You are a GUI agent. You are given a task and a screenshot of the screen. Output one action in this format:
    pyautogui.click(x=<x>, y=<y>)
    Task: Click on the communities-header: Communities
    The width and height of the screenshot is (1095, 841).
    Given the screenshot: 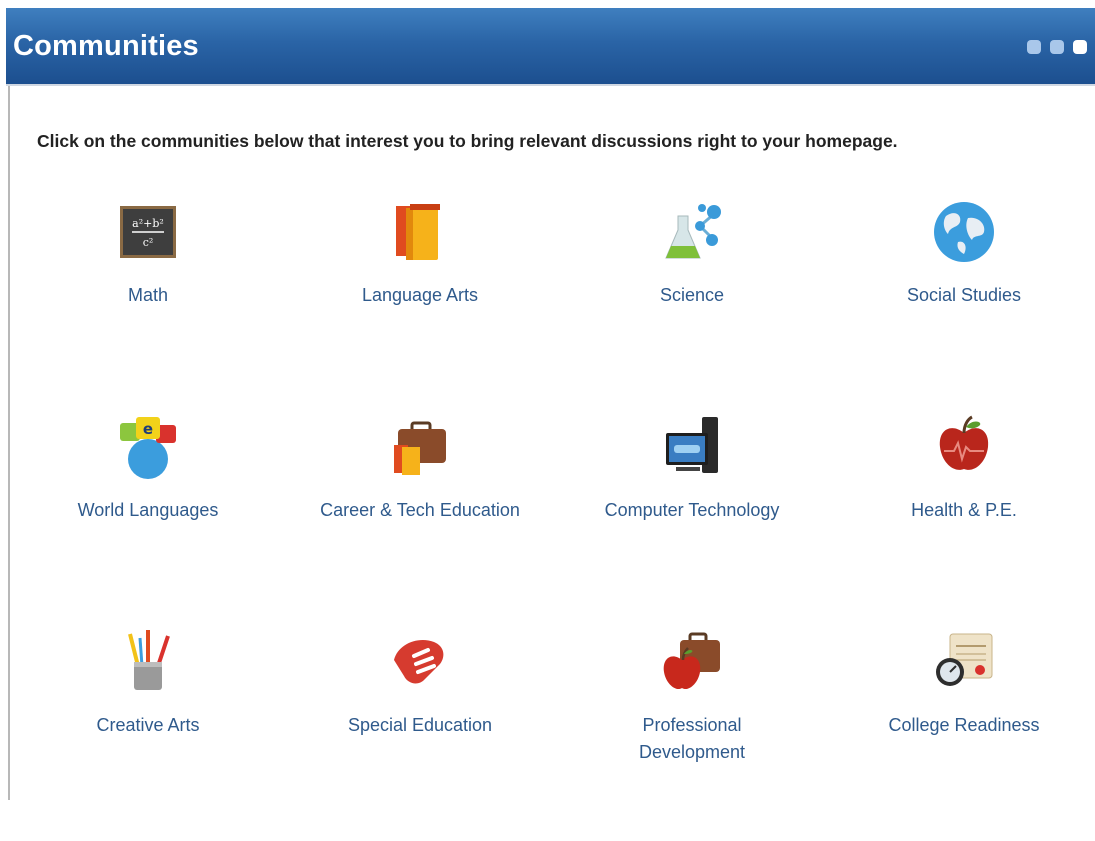 What is the action you would take?
    pyautogui.click(x=550, y=47)
    